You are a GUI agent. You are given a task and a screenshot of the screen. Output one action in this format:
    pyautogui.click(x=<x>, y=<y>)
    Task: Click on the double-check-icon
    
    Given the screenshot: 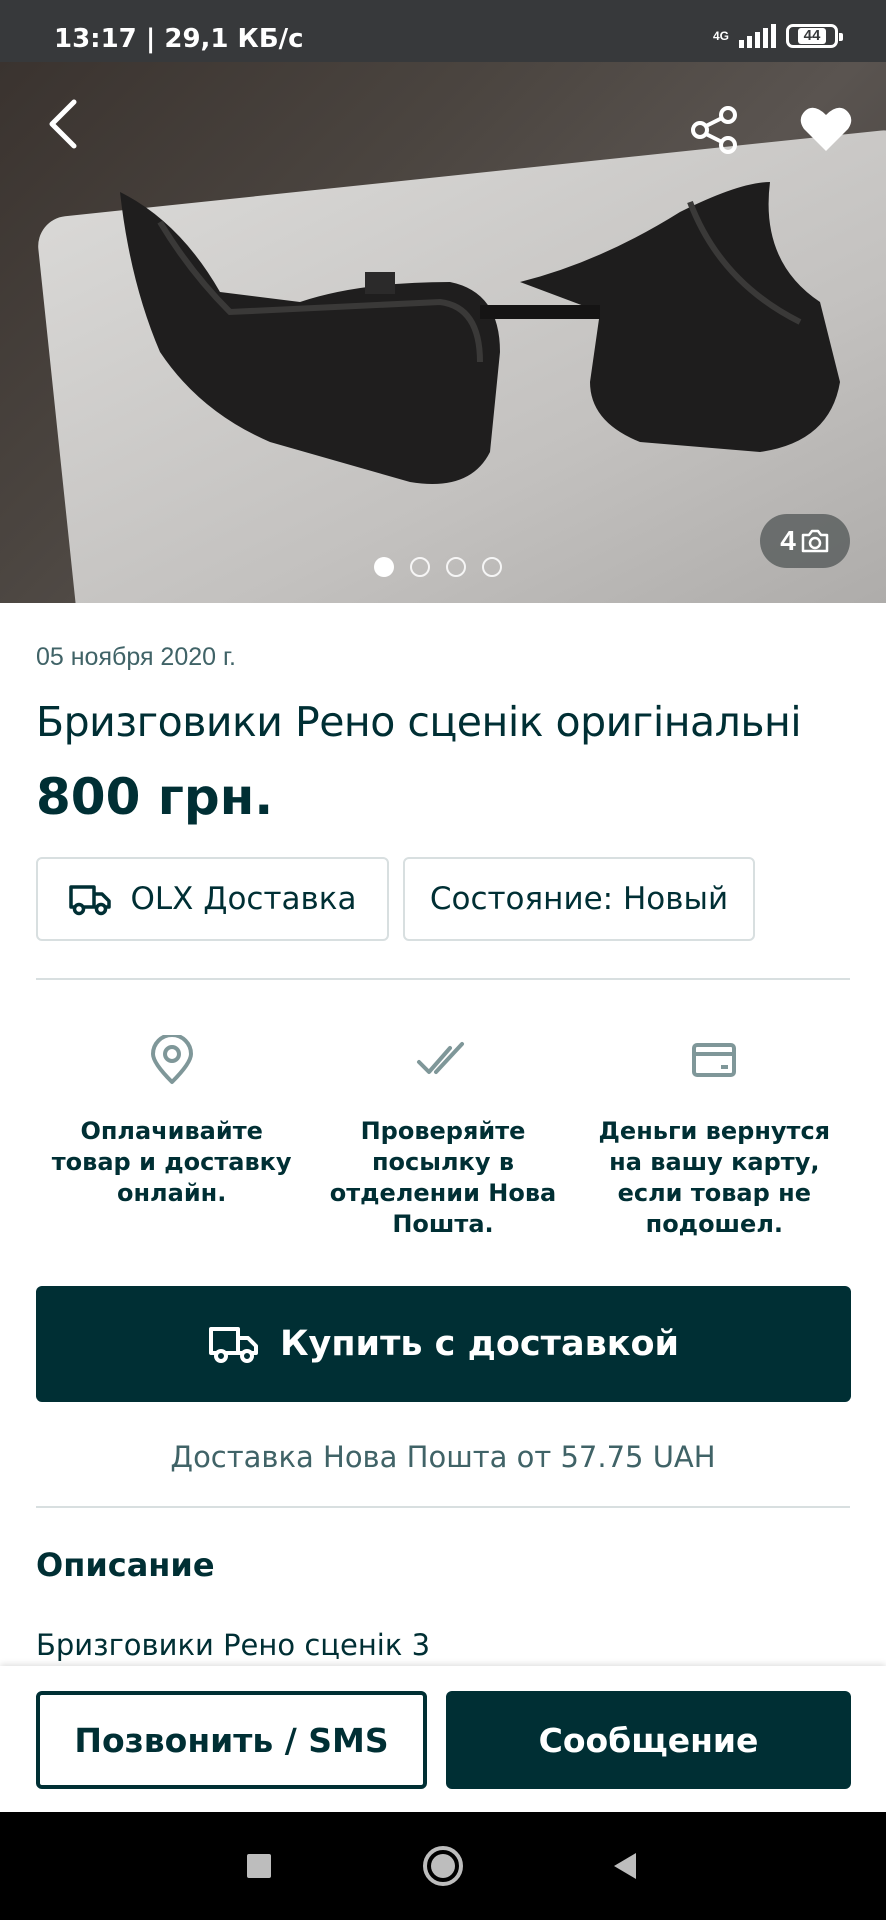 What is the action you would take?
    pyautogui.click(x=440, y=1058)
    